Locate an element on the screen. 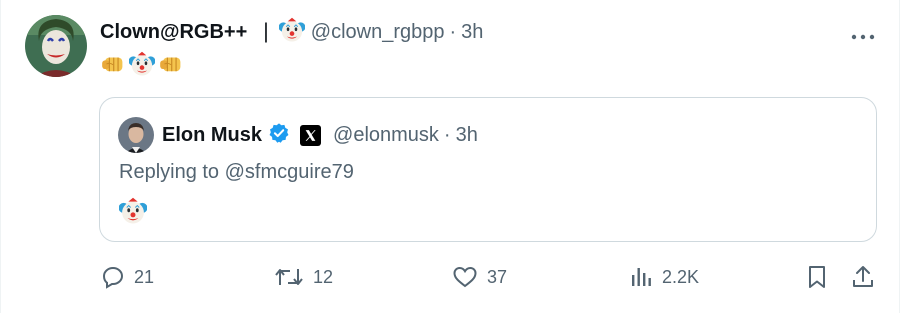 The height and width of the screenshot is (313, 900). like-icon is located at coordinates (465, 277).